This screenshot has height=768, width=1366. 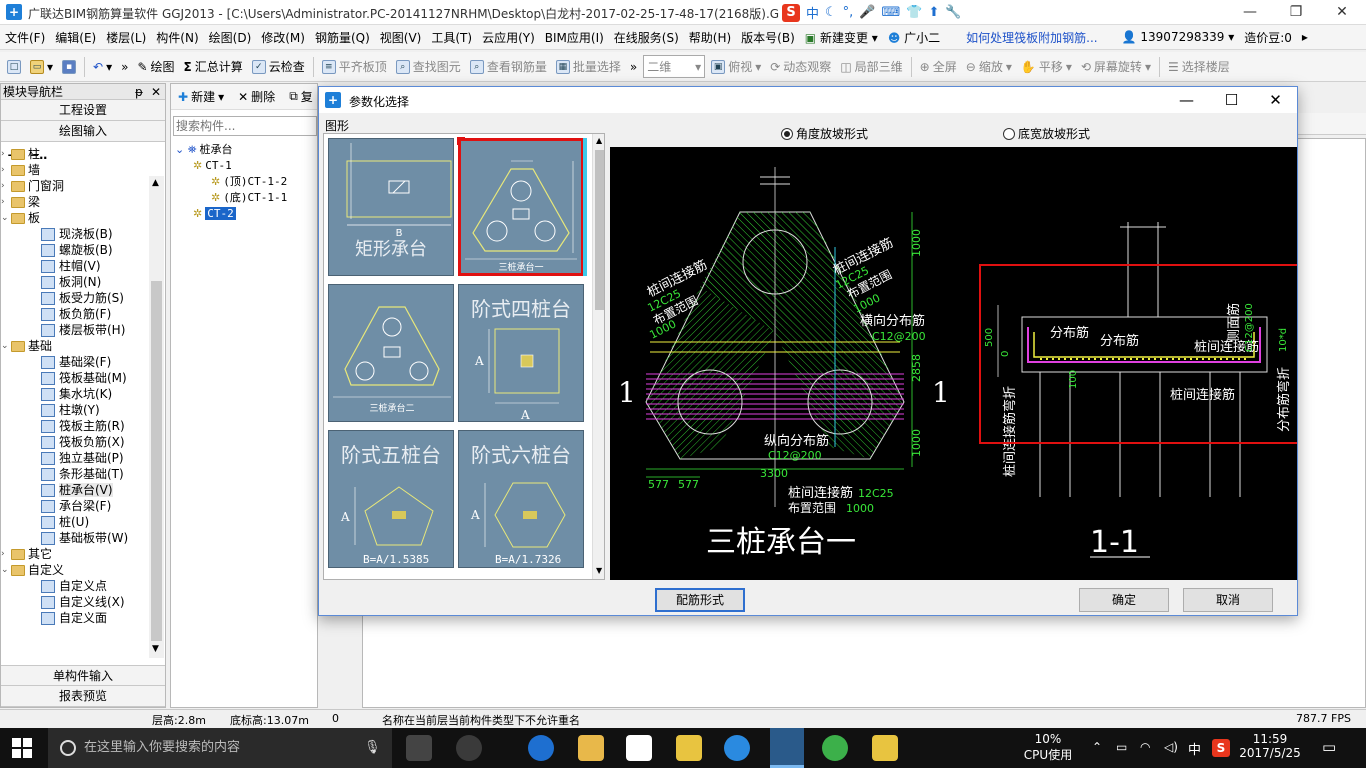 What do you see at coordinates (75, 234) in the screenshot?
I see `tree-item: 现浇板(B)` at bounding box center [75, 234].